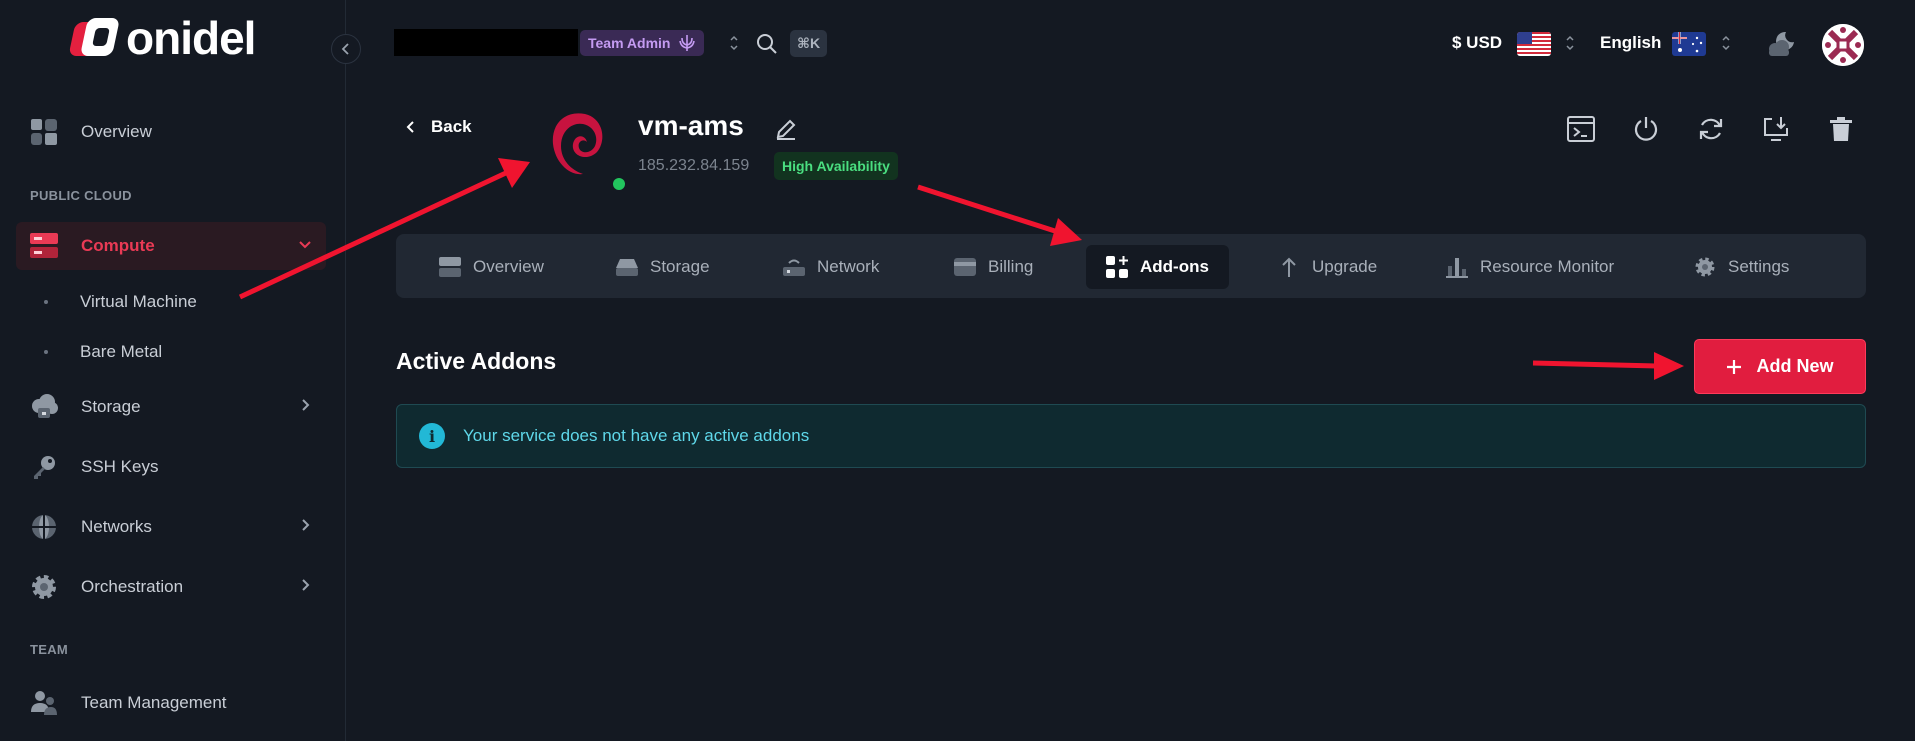  I want to click on role-crest-icon, so click(687, 43).